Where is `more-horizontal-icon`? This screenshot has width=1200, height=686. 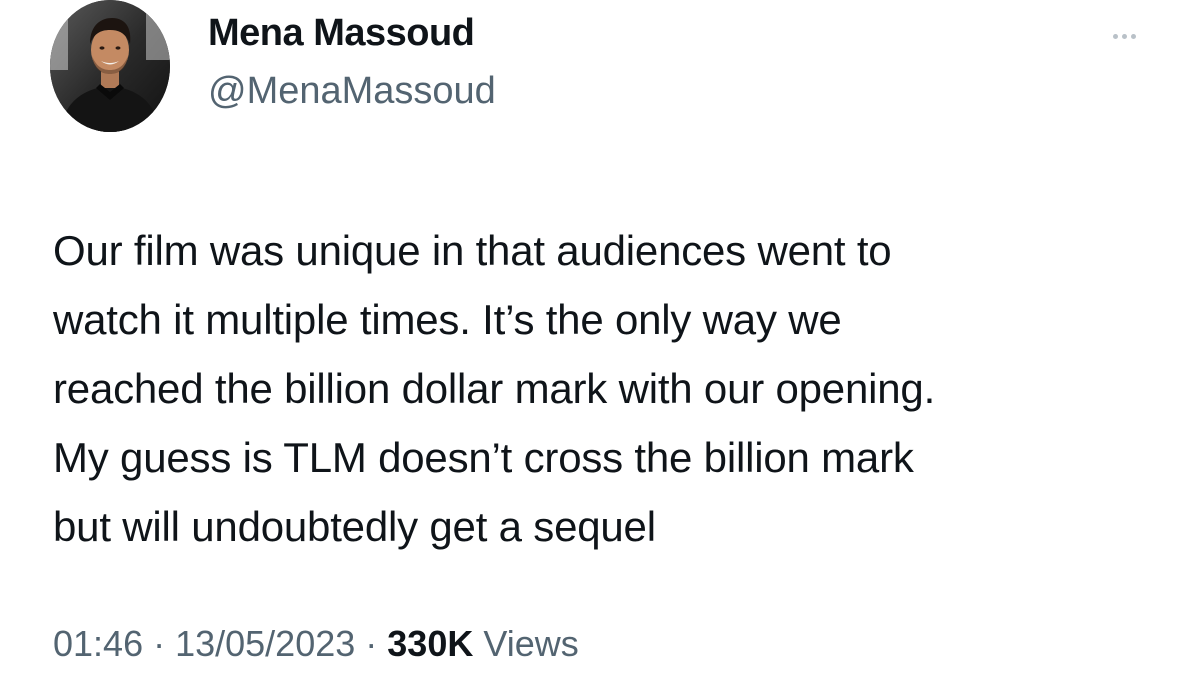 more-horizontal-icon is located at coordinates (1115, 36).